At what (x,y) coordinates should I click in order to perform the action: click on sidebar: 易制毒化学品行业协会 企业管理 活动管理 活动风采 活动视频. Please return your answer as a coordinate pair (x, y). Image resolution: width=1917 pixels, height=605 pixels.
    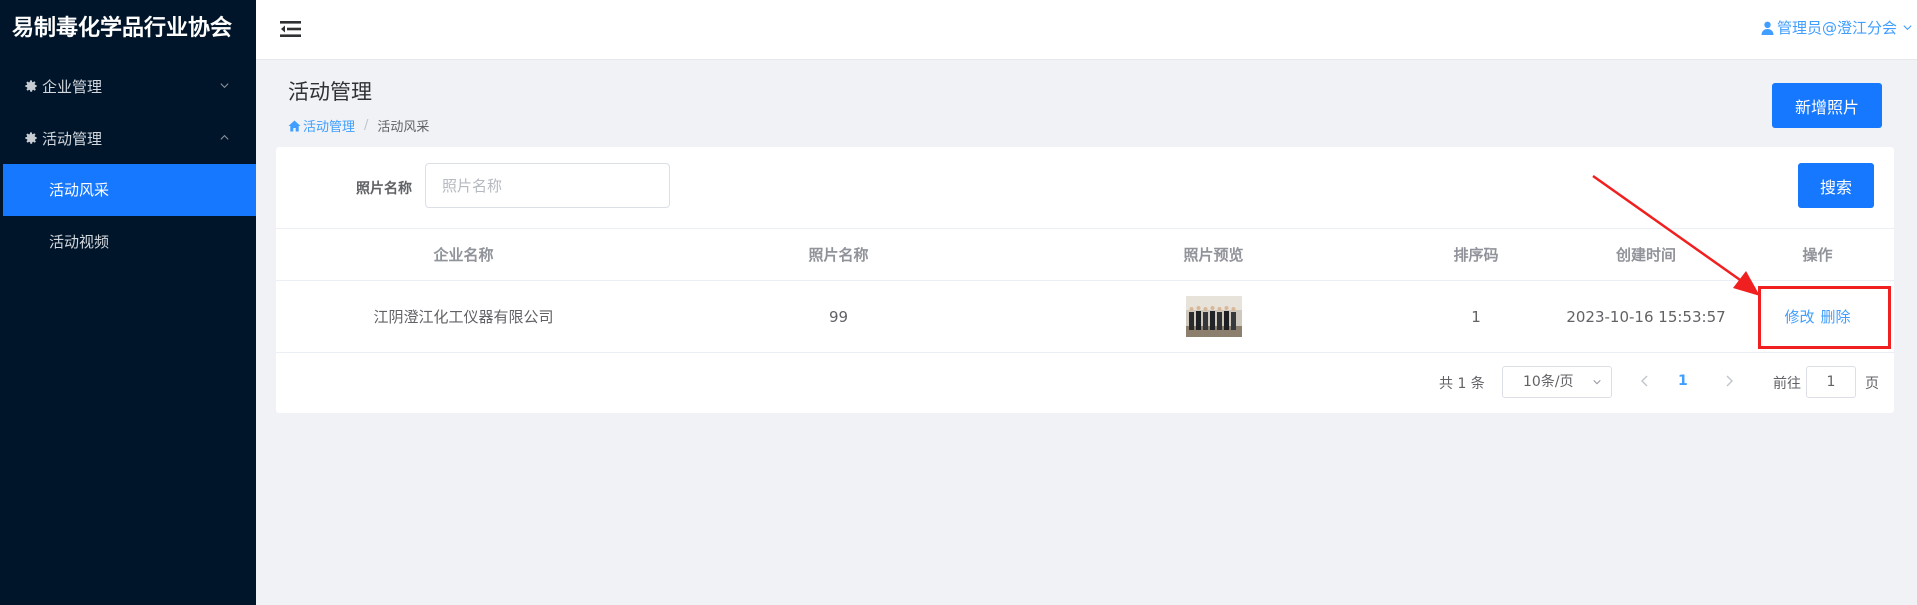
    Looking at the image, I should click on (128, 302).